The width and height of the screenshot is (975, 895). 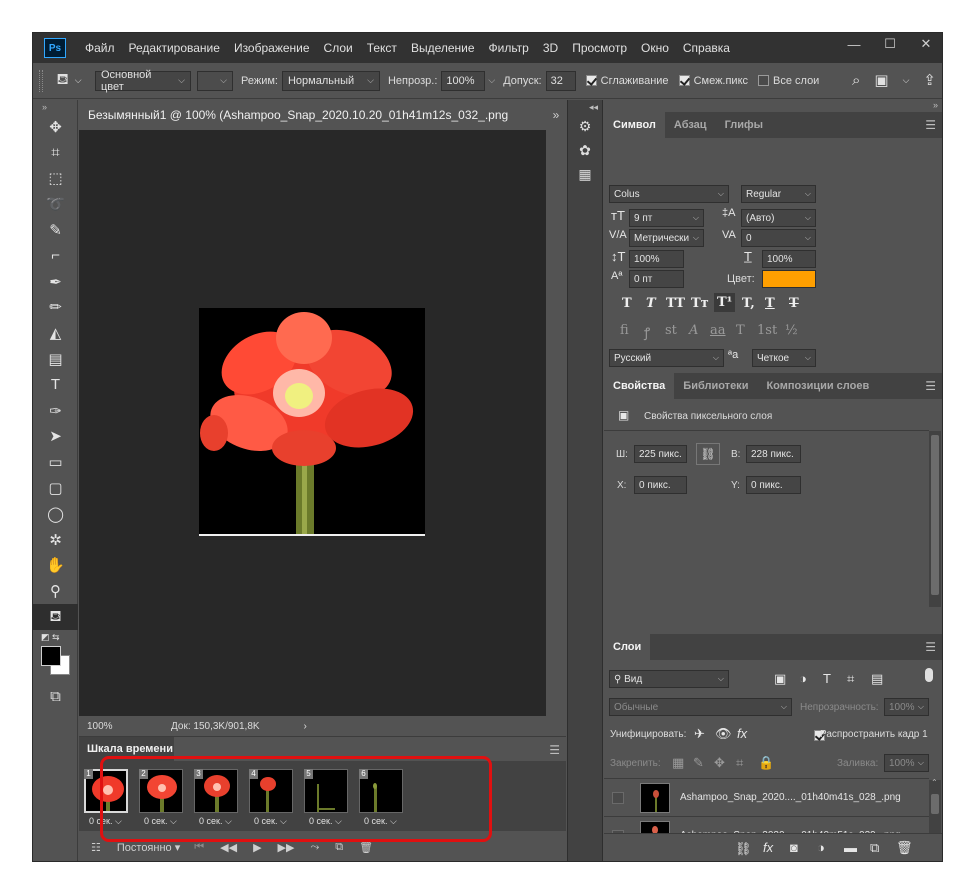 What do you see at coordinates (719, 763) in the screenshot?
I see `lock-position-icon: ✥` at bounding box center [719, 763].